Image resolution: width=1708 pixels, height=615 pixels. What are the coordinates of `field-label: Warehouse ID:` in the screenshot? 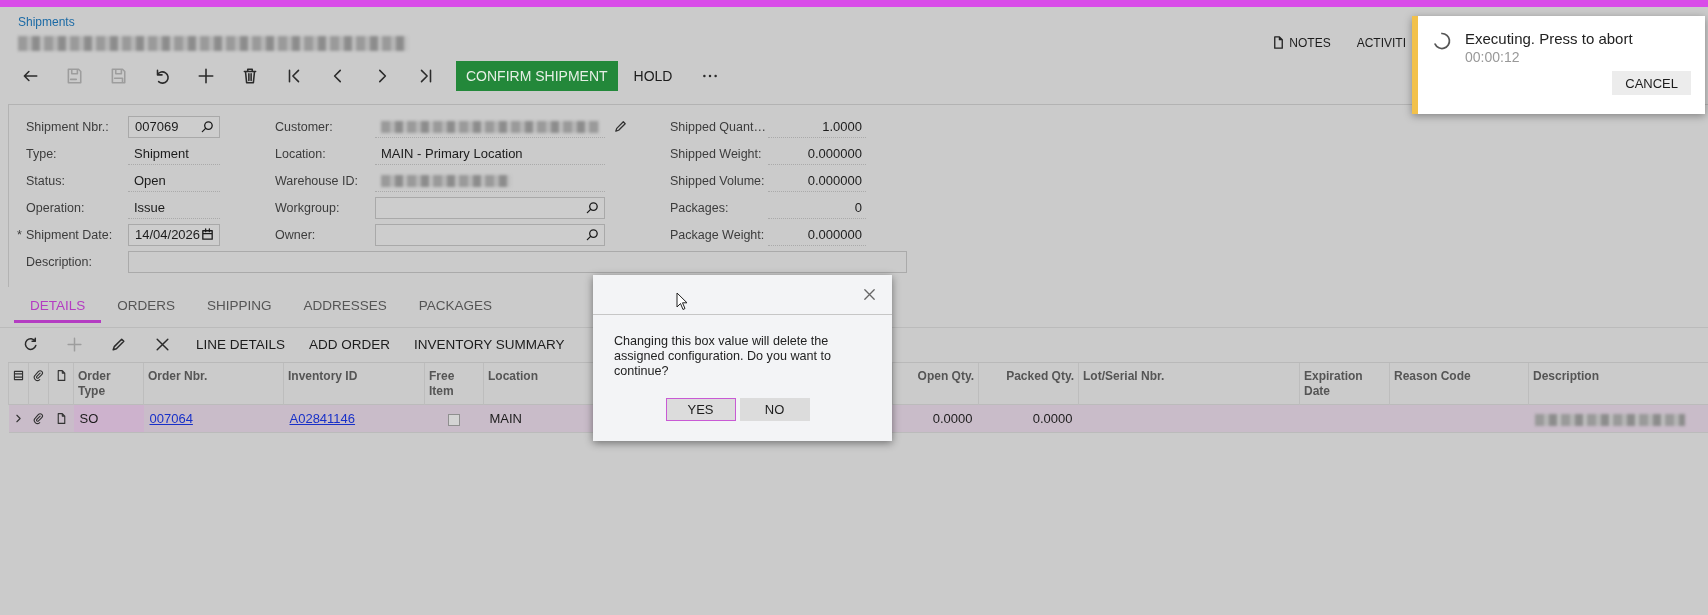 It's located at (317, 180).